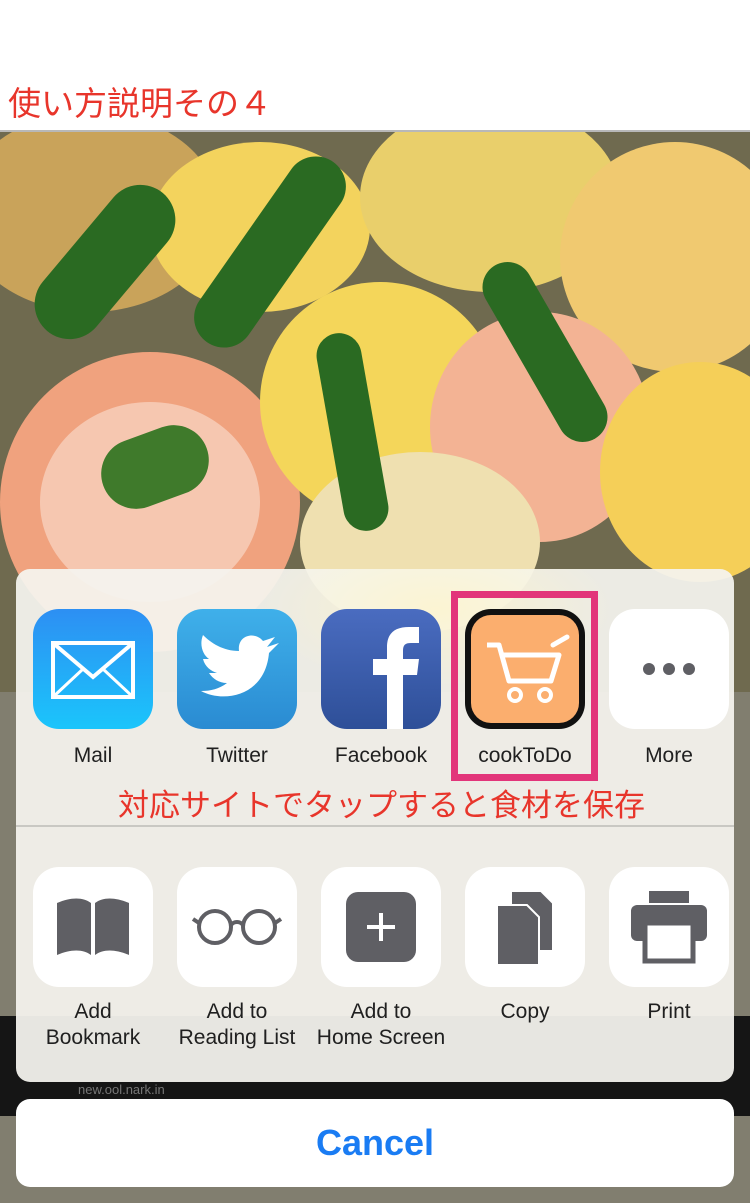 The image size is (750, 1203). I want to click on share-app-twitter, so click(237, 669).